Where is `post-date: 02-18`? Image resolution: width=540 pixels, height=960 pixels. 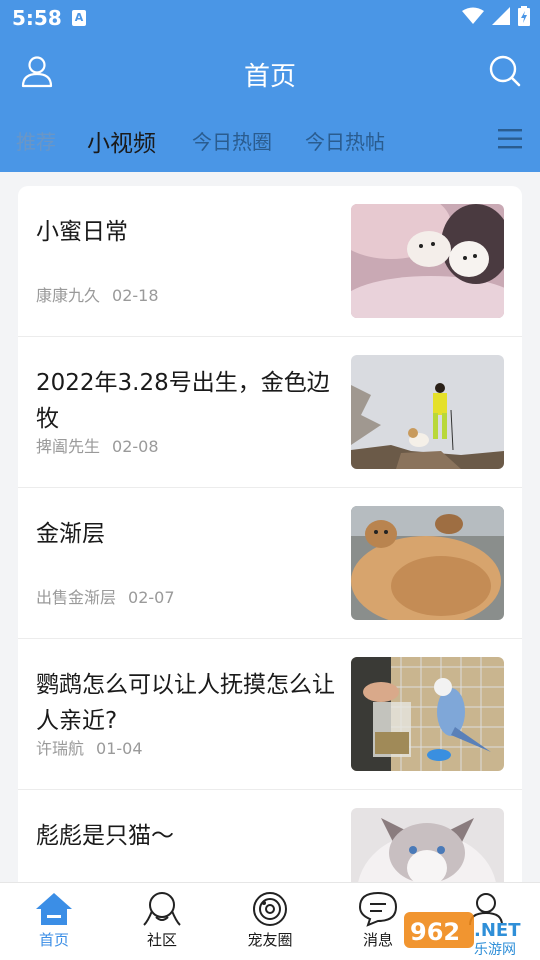
post-date: 02-18 is located at coordinates (135, 295).